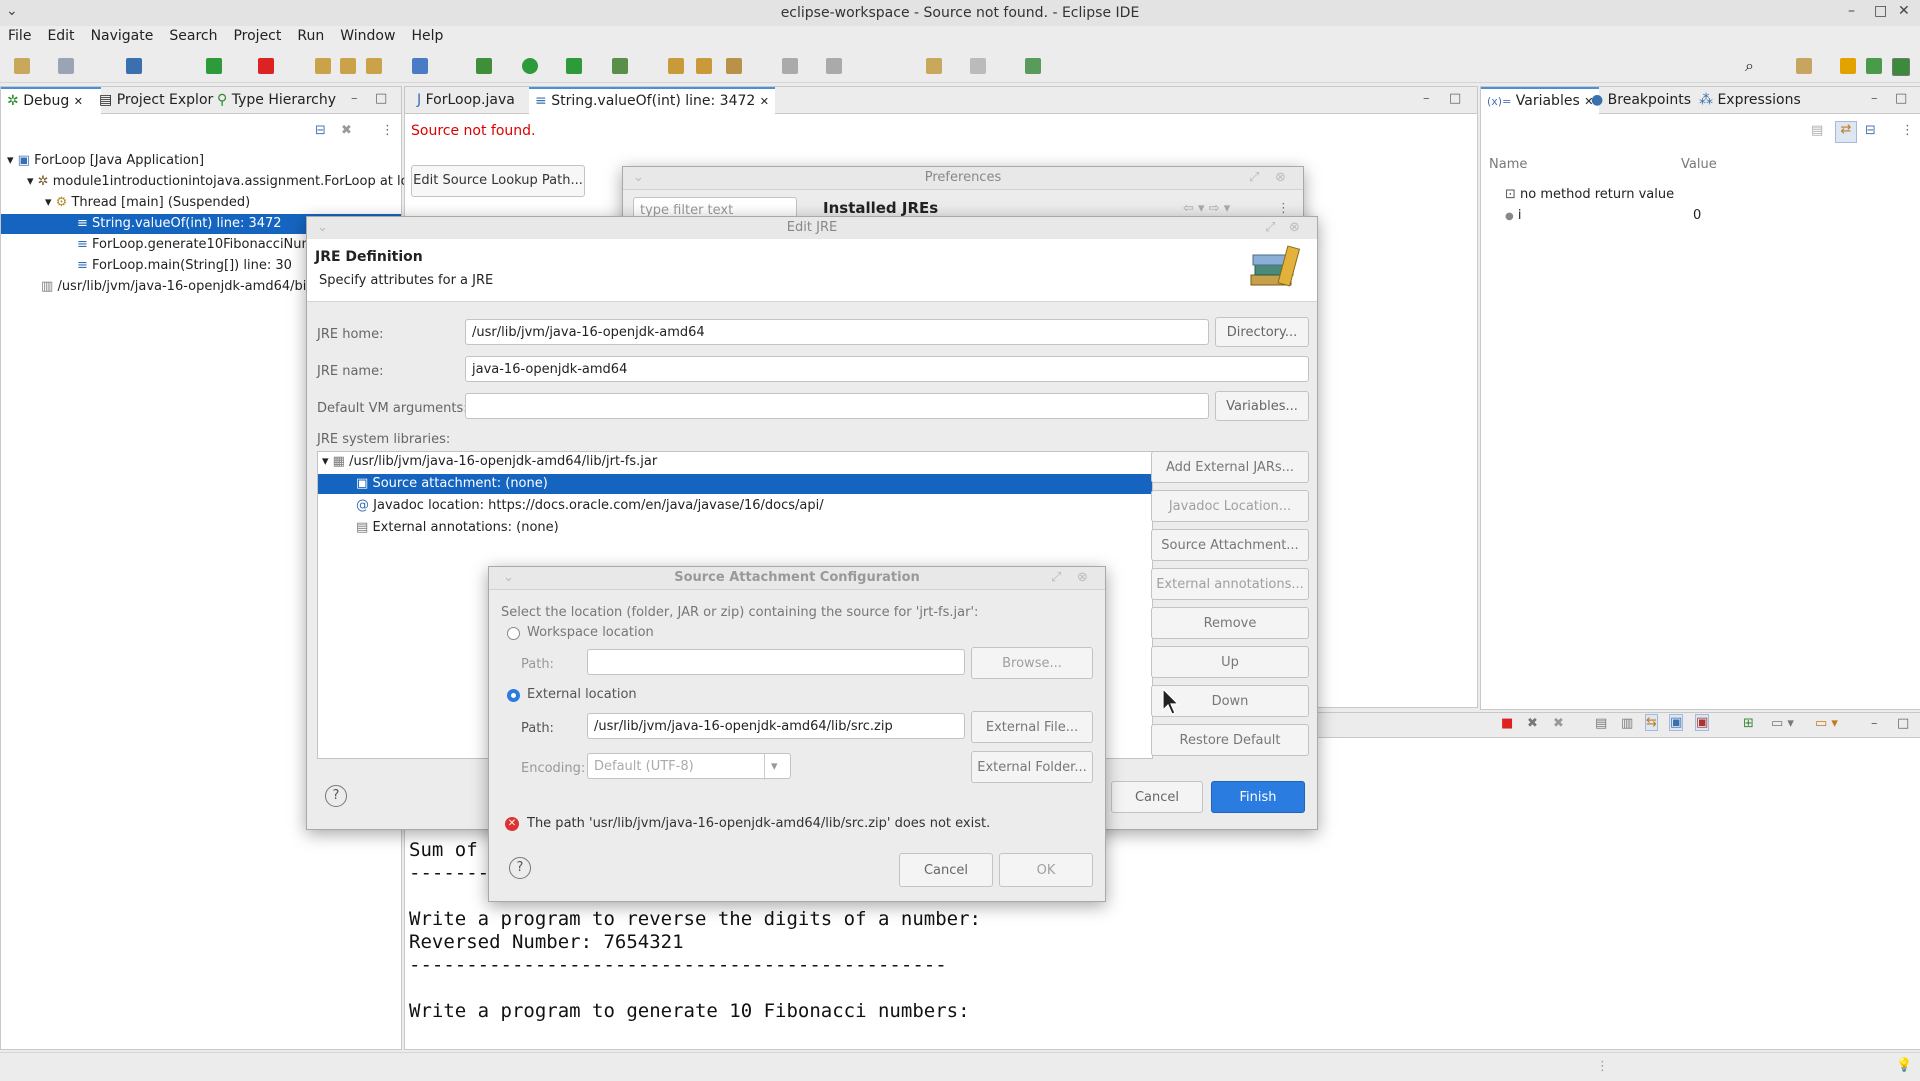  What do you see at coordinates (184, 266) in the screenshot?
I see `tree-frame: ≡ ForLoop.main(String[]) line: 30` at bounding box center [184, 266].